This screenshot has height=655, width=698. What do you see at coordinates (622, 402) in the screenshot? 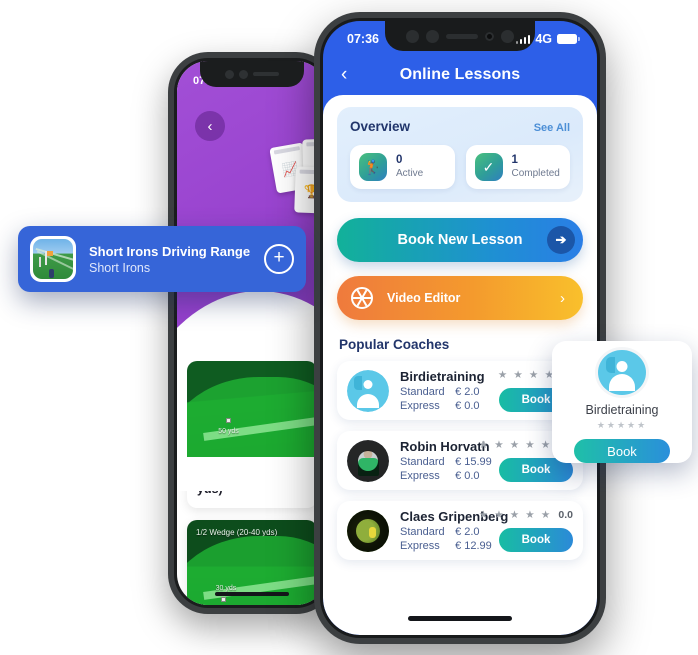
I see `floating-coach-card: Birdietraining ★★★★★ Book` at bounding box center [622, 402].